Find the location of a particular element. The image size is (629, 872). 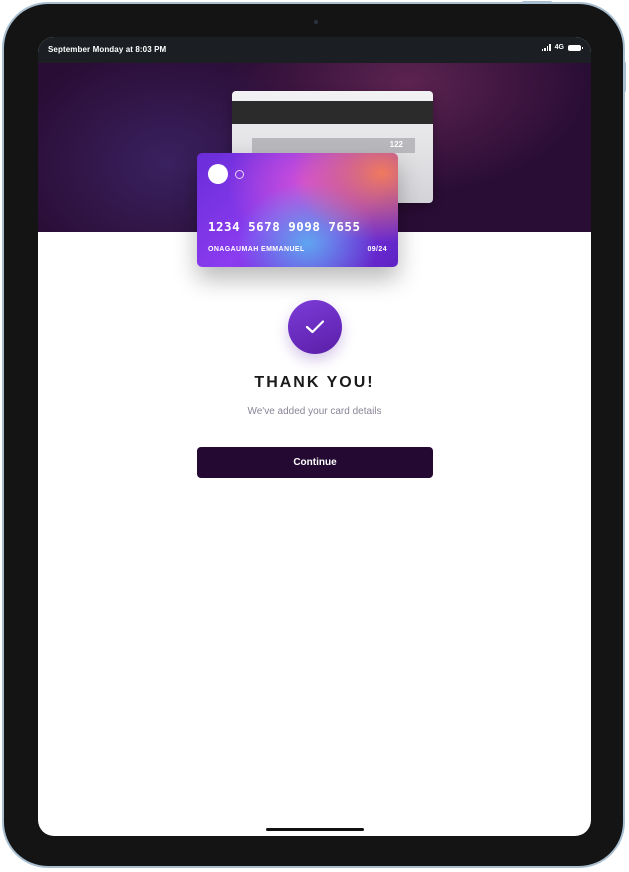

status-indicators: 4G is located at coordinates (562, 47).